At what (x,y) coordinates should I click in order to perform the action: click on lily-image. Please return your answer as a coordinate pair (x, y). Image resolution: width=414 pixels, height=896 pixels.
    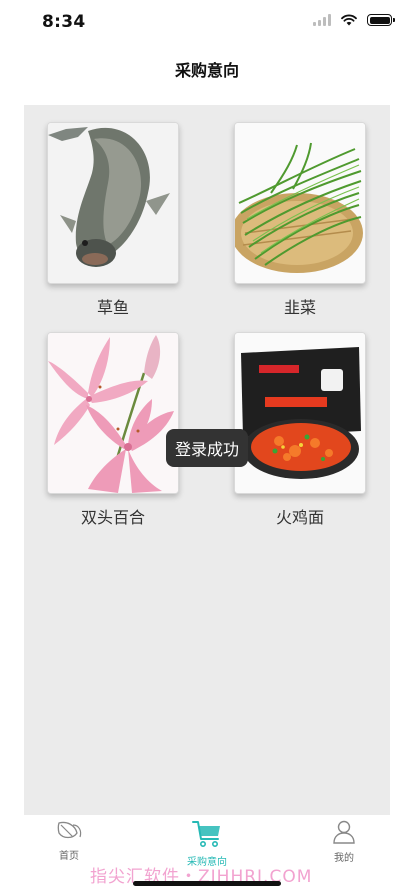
    Looking at the image, I should click on (113, 413).